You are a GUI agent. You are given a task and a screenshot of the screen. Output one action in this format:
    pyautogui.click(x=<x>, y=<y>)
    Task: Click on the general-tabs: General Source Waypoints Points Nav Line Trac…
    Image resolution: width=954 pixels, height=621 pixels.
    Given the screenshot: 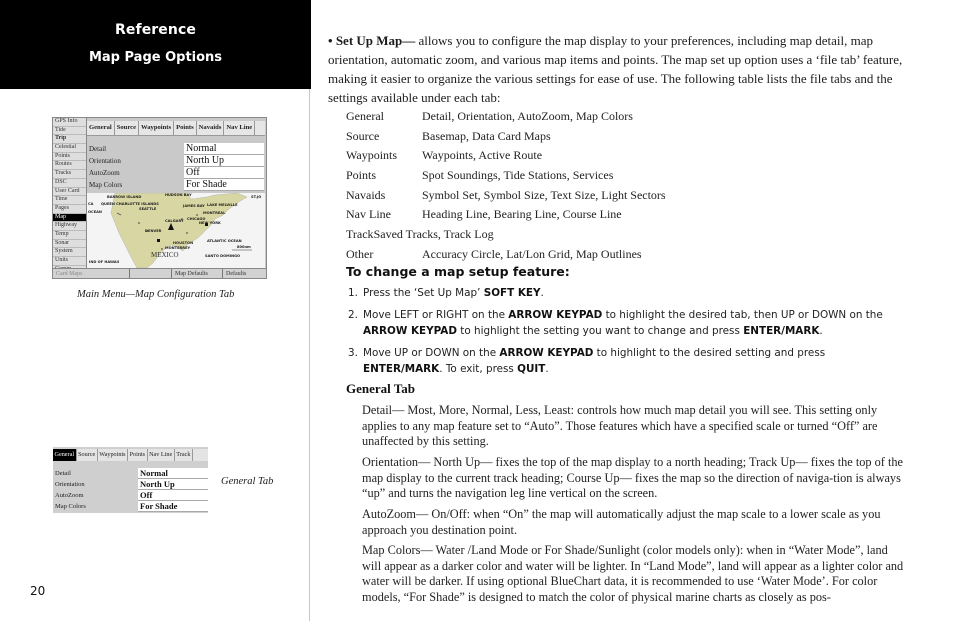 What is the action you would take?
    pyautogui.click(x=130, y=455)
    